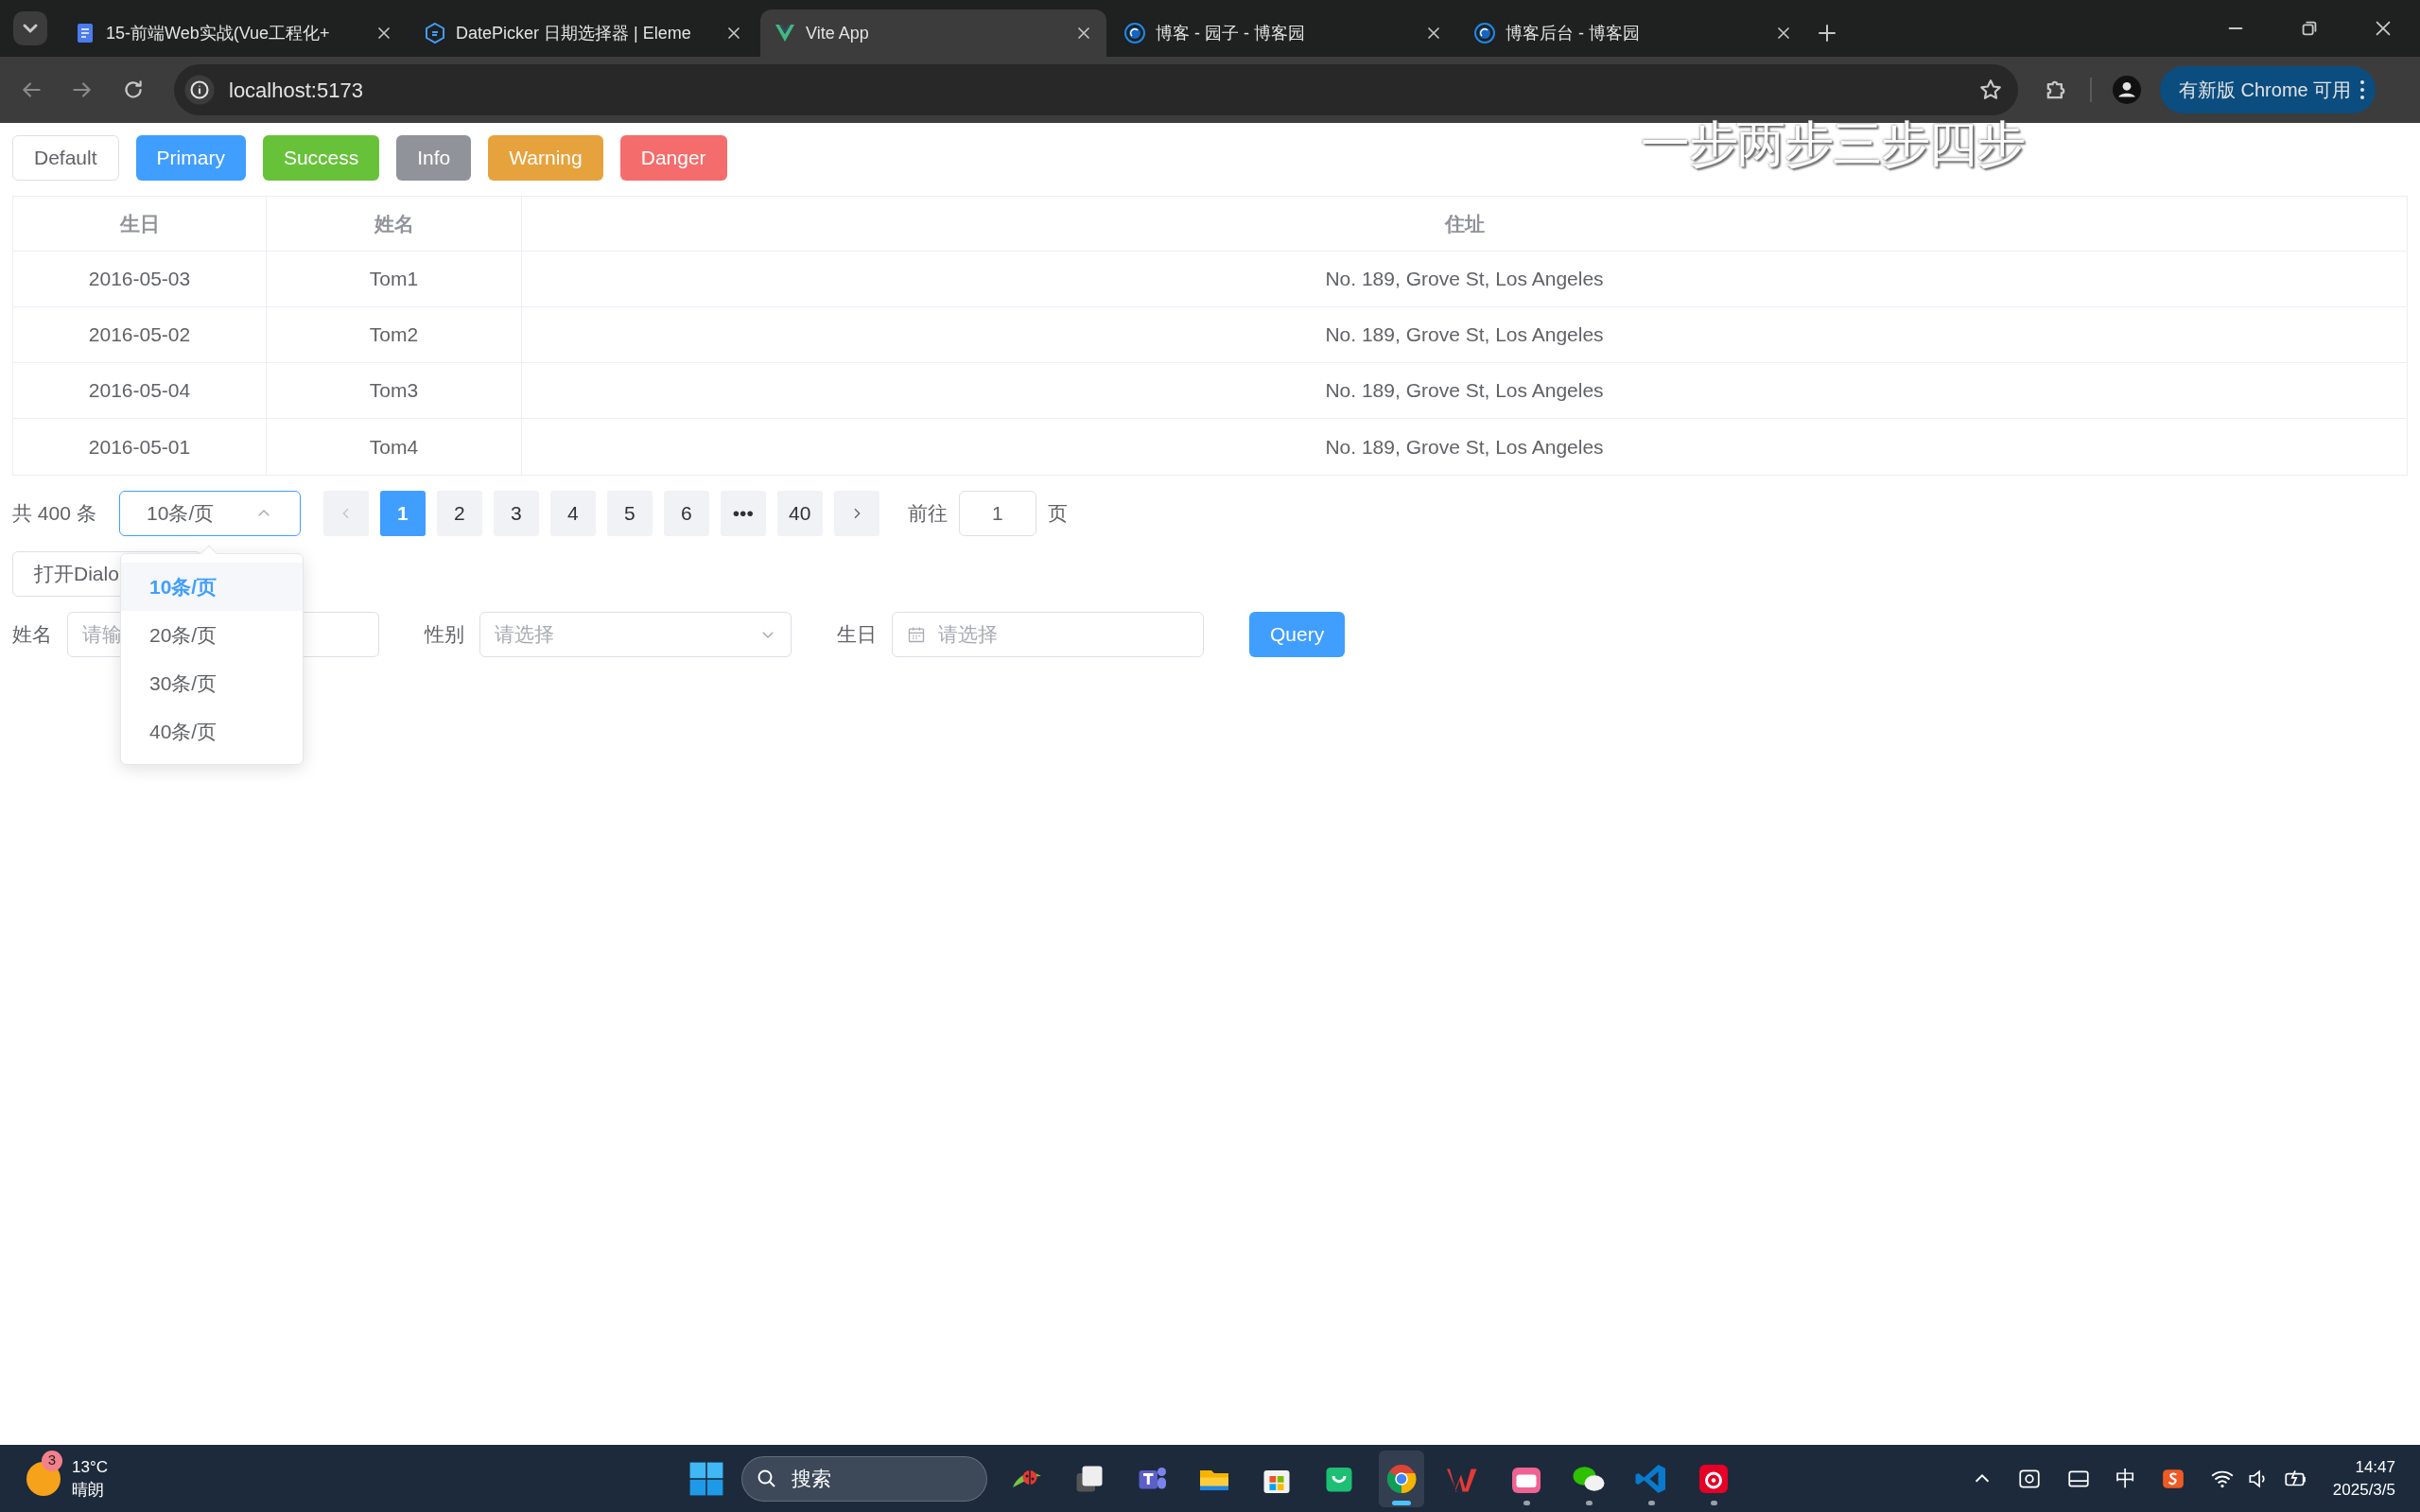  I want to click on goto-label: 前往, so click(927, 514).